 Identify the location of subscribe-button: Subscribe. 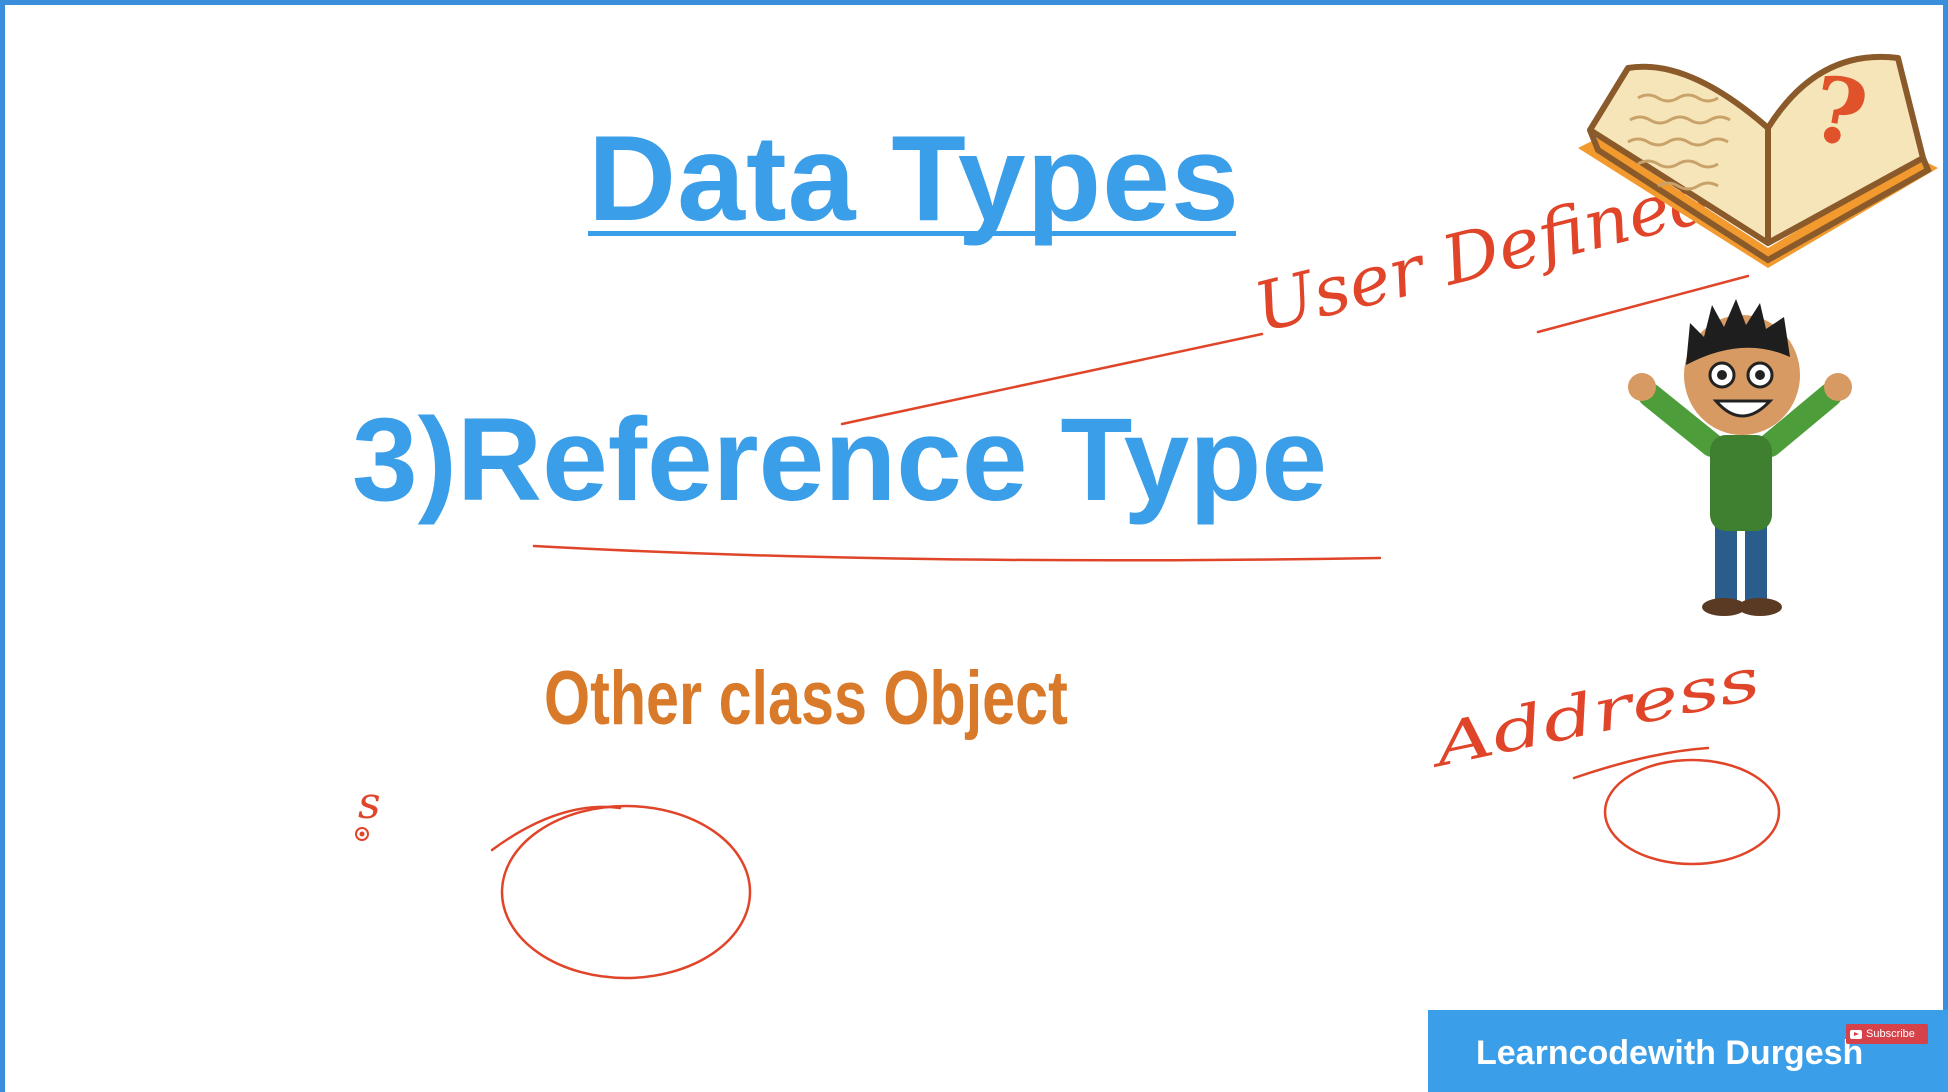
(1887, 1034).